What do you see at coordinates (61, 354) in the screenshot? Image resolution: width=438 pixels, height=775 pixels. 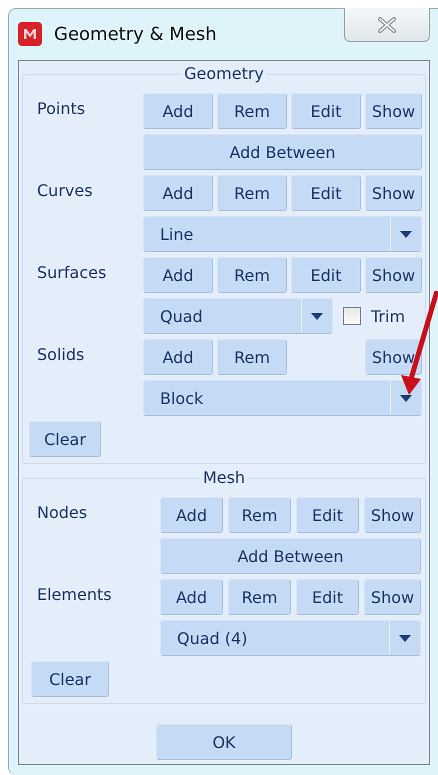 I see `row-label: Solids` at bounding box center [61, 354].